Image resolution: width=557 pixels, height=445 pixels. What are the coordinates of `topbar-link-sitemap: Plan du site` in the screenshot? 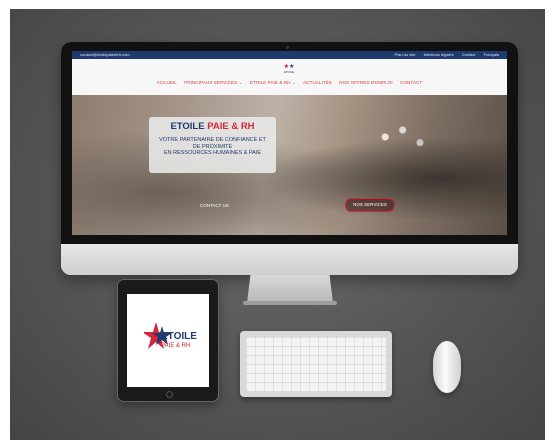 It's located at (405, 54).